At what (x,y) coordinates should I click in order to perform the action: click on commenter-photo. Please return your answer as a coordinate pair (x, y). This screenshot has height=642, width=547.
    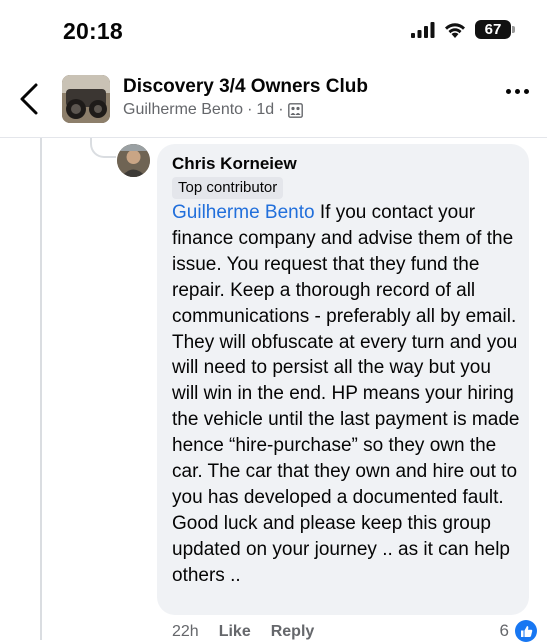
    Looking at the image, I should click on (133, 160).